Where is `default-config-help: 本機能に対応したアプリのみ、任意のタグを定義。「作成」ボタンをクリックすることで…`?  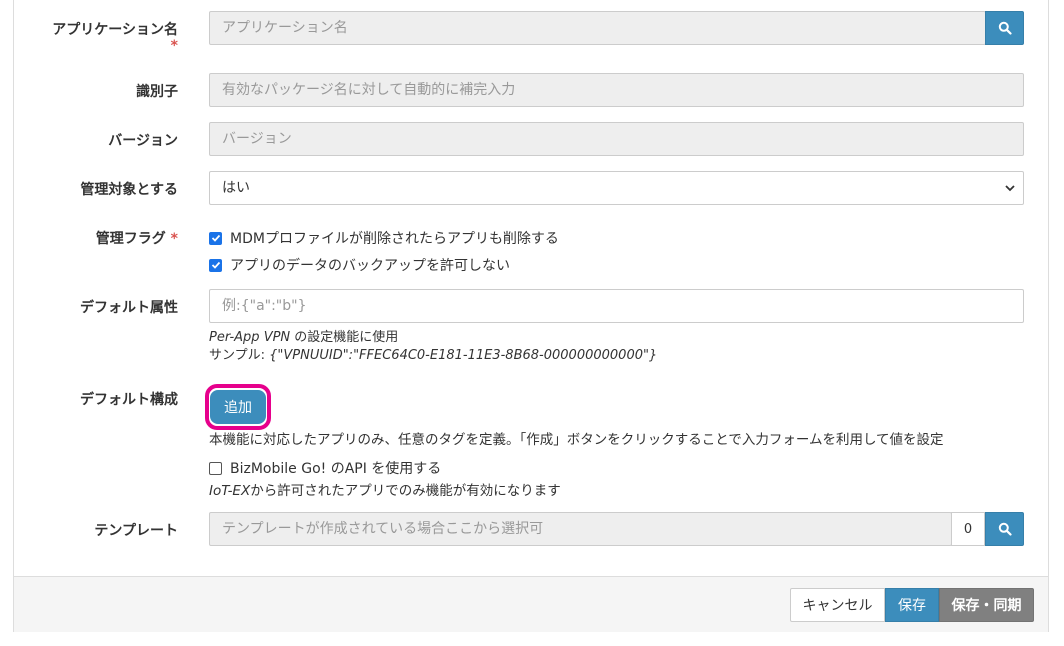
default-config-help: 本機能に対応したアプリのみ、任意のタグを定義。「作成」ボタンをクリックすることで… is located at coordinates (576, 440).